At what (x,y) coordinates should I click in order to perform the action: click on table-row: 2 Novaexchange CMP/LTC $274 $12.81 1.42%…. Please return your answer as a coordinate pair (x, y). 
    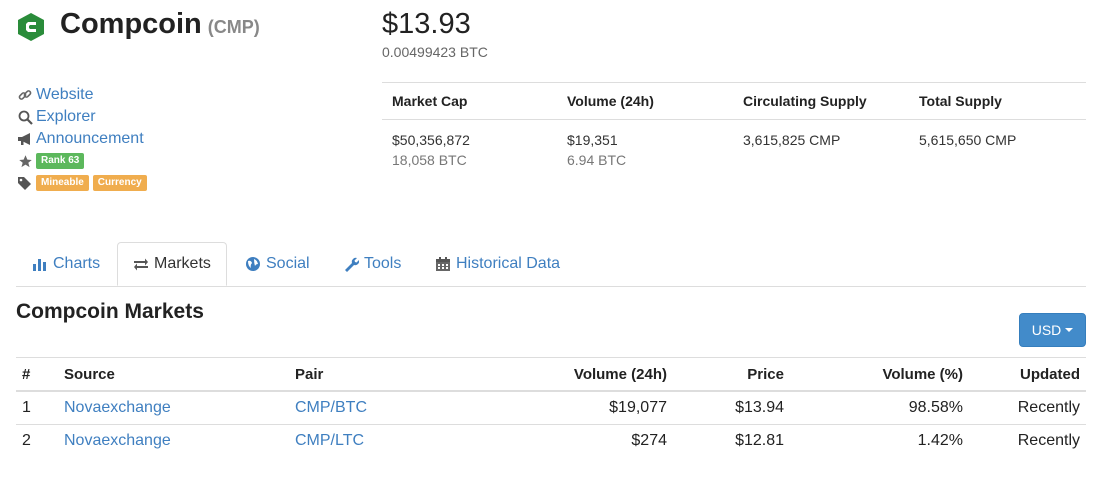
    Looking at the image, I should click on (551, 441).